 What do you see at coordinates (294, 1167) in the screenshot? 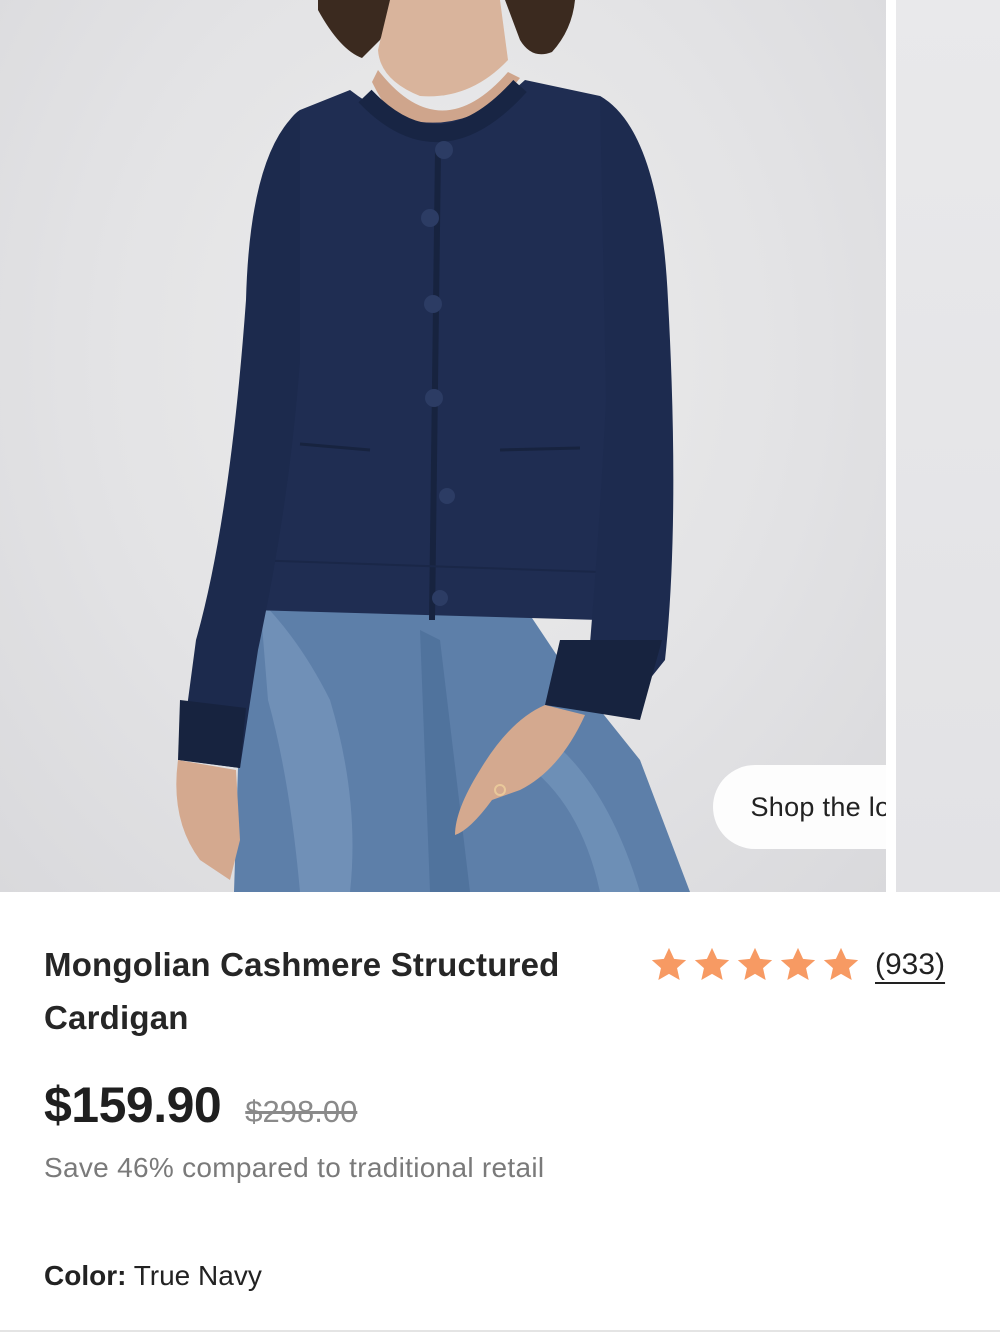
I see `savings-text: Save 46% compared to traditional retail` at bounding box center [294, 1167].